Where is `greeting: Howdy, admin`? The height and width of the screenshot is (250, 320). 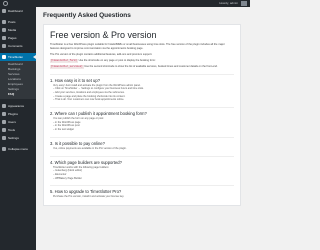 greeting: Howdy, admin is located at coordinates (228, 3).